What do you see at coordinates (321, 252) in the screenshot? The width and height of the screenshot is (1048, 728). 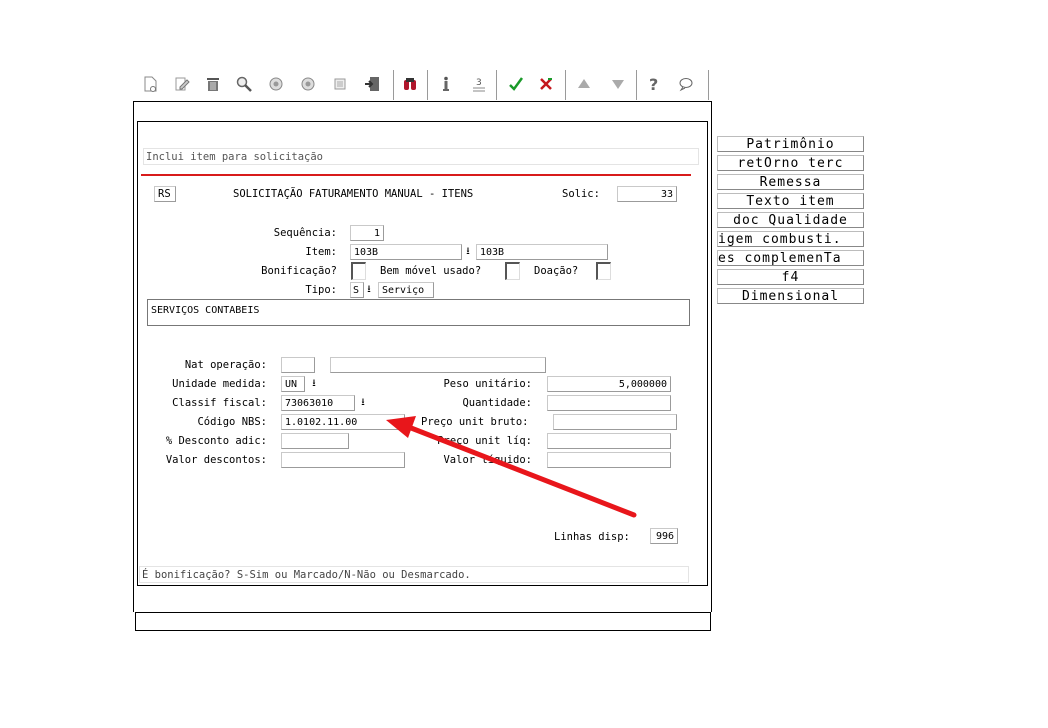 I see `item-label: Item:` at bounding box center [321, 252].